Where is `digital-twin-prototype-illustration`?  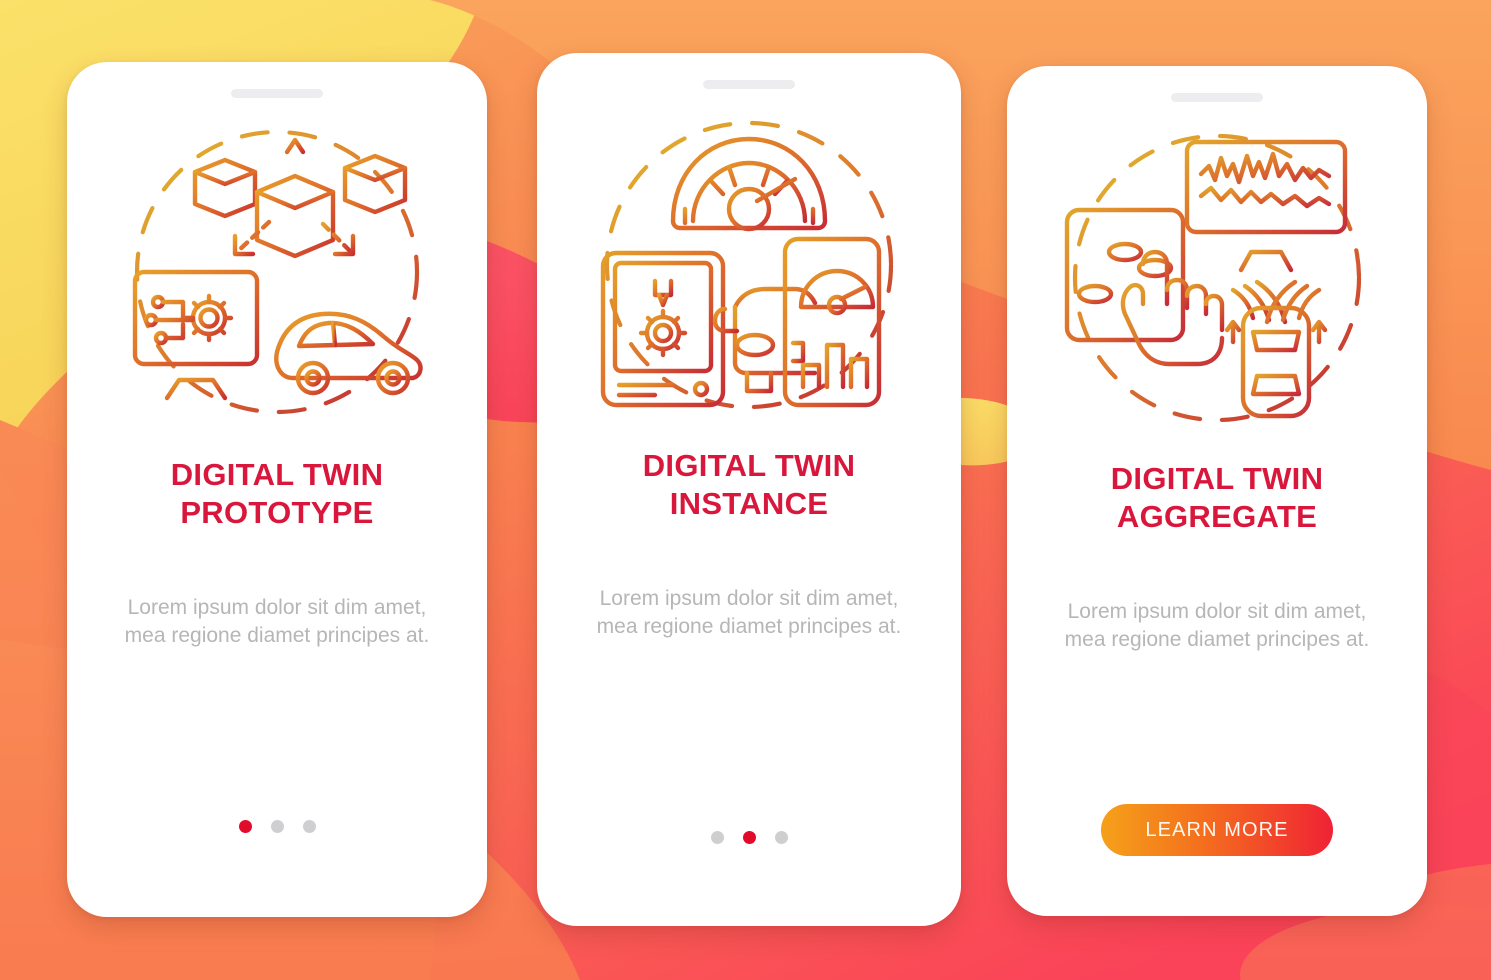
digital-twin-prototype-illustration is located at coordinates (277, 274).